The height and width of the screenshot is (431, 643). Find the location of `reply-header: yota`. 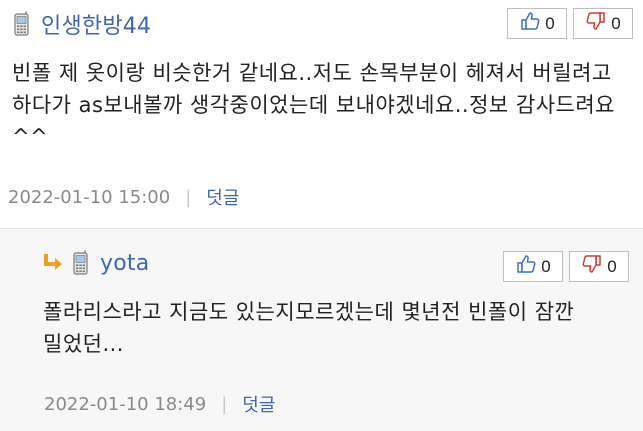

reply-header: yota is located at coordinates (95, 263).